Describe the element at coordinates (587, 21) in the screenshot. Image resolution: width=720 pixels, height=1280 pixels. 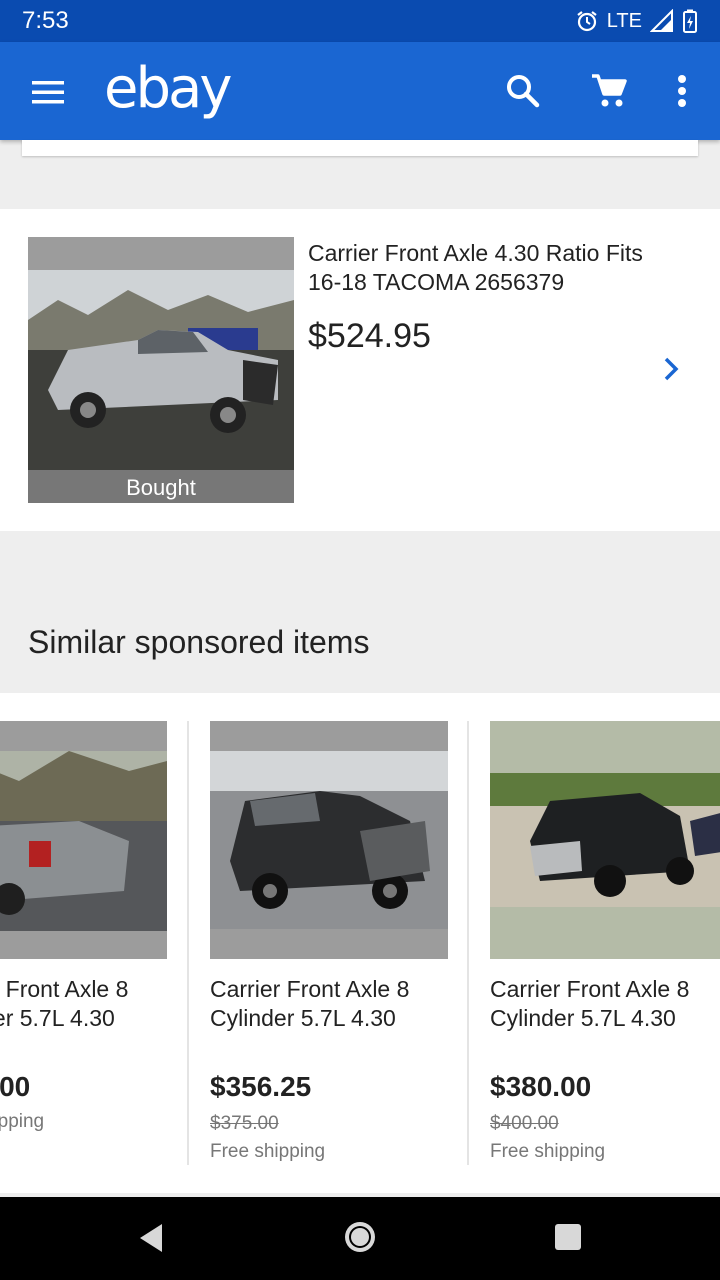
I see `alarm-icon` at that location.